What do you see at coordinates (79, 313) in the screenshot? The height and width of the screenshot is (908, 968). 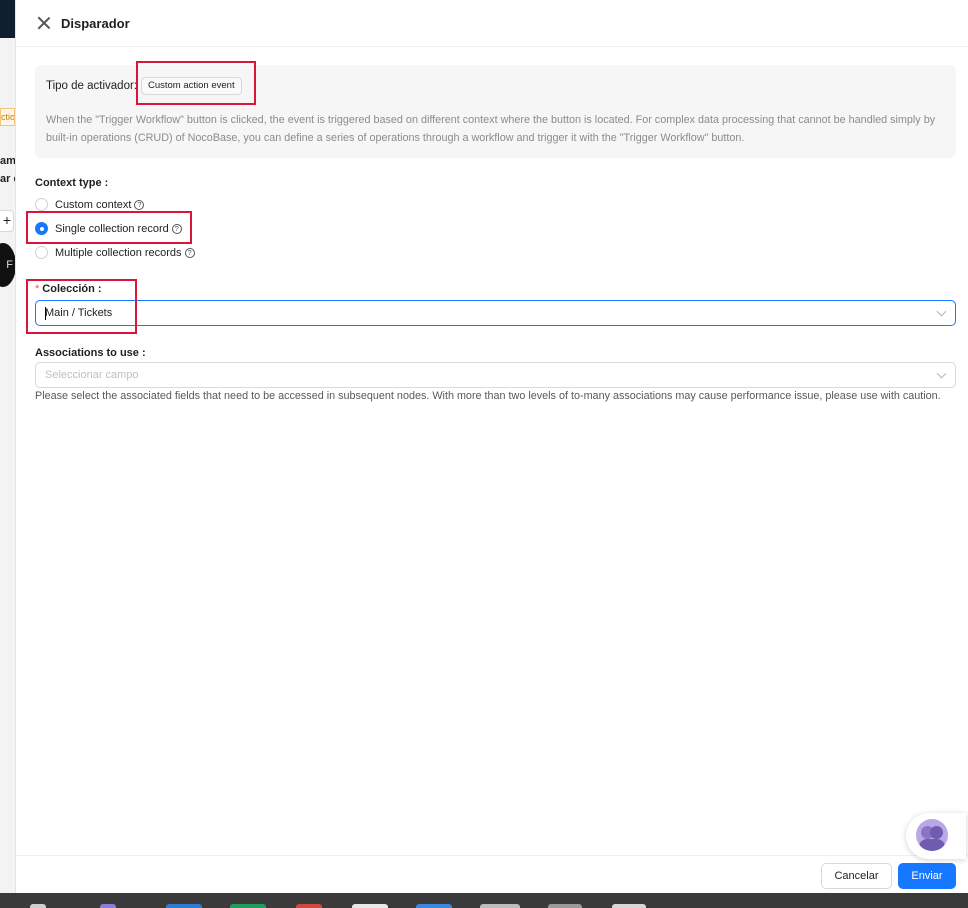 I see `collection-value: Main / Tickets` at bounding box center [79, 313].